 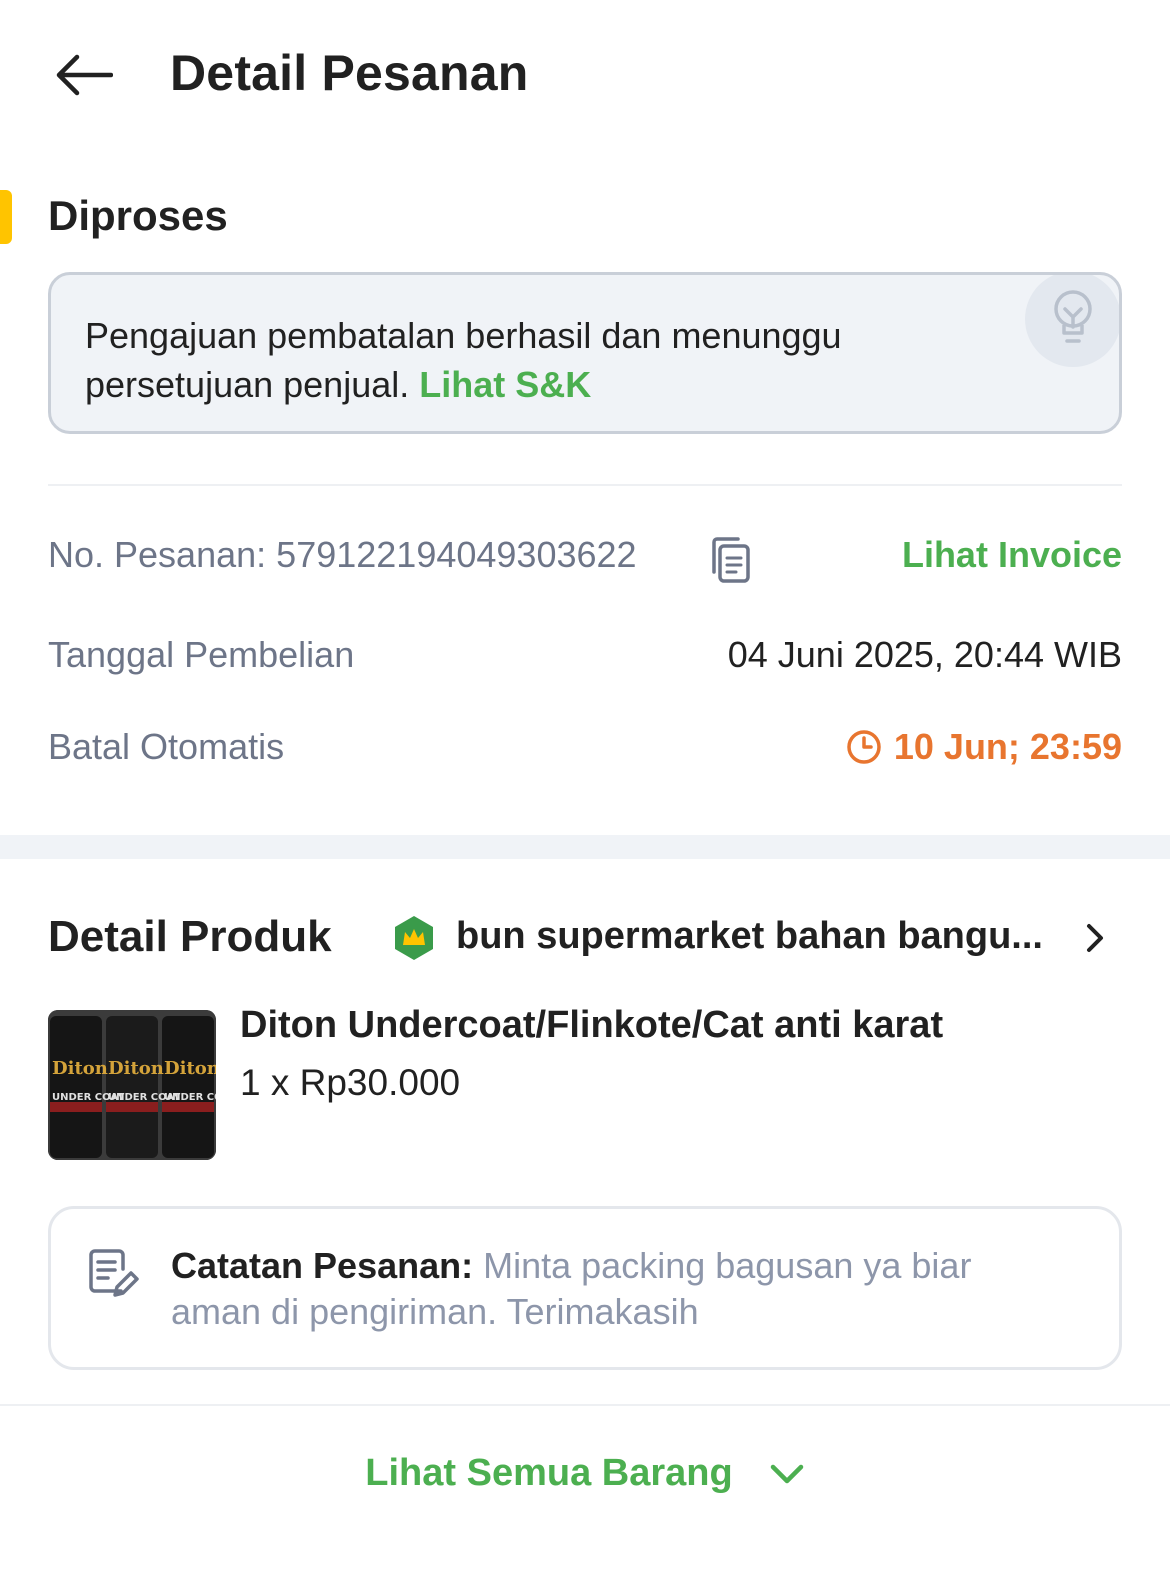 What do you see at coordinates (190, 1068) in the screenshot?
I see `product-image-brand-3: Diton` at bounding box center [190, 1068].